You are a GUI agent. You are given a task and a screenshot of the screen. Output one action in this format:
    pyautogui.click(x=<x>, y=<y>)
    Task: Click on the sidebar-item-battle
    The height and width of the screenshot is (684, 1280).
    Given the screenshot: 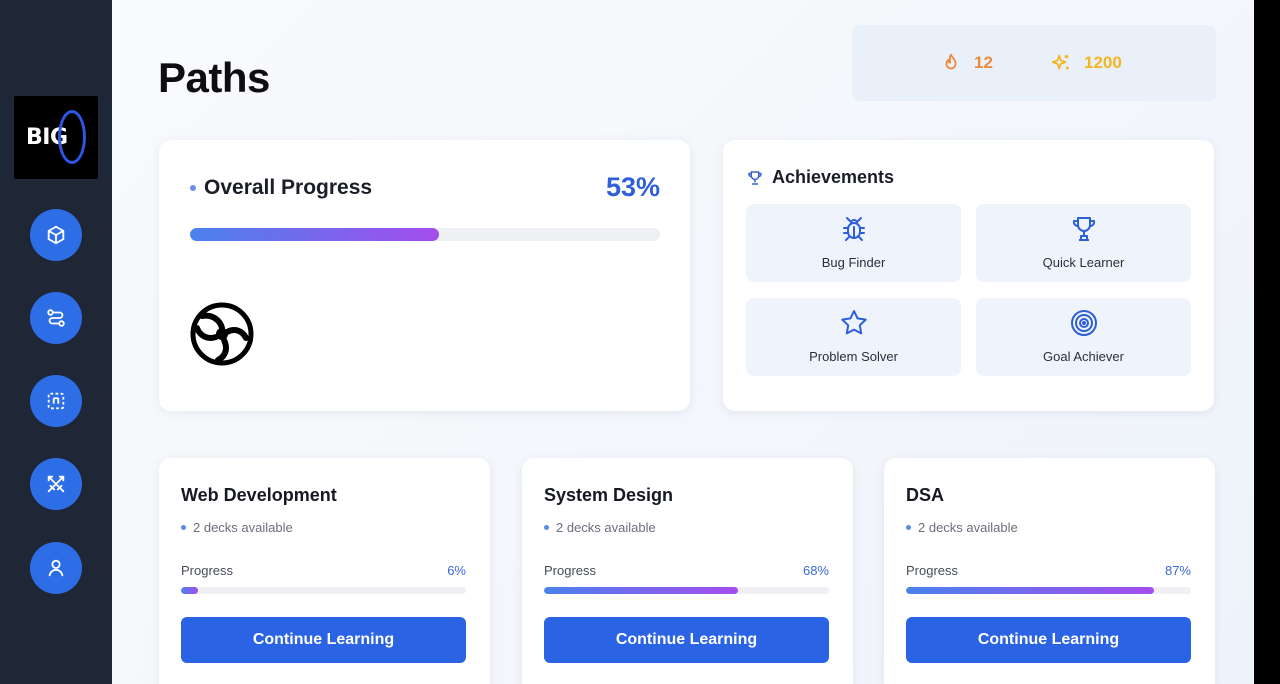 What is the action you would take?
    pyautogui.click(x=56, y=484)
    